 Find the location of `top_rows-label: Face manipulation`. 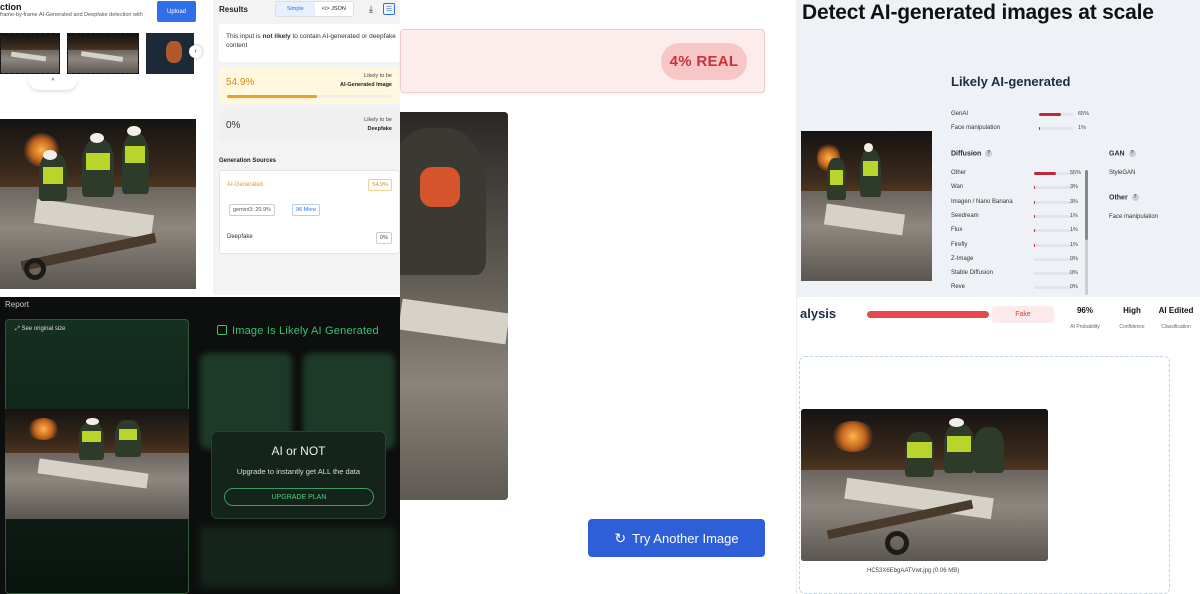

top_rows-label: Face manipulation is located at coordinates (976, 128).